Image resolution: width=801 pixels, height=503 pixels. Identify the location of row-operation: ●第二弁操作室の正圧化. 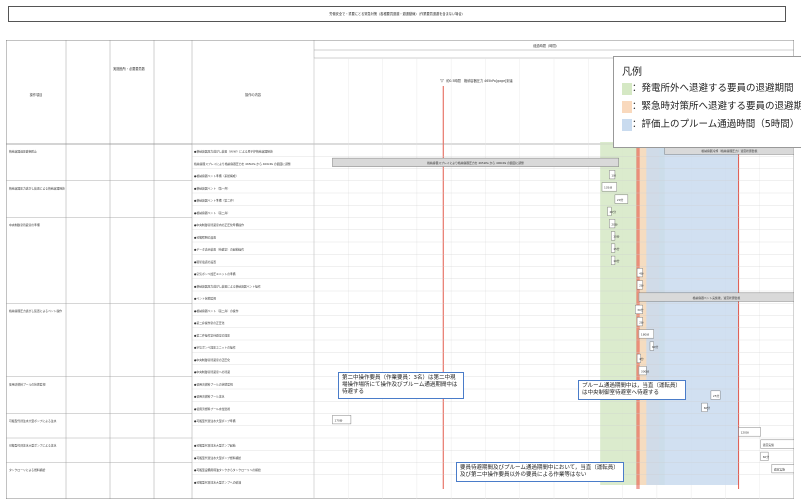
(209, 323).